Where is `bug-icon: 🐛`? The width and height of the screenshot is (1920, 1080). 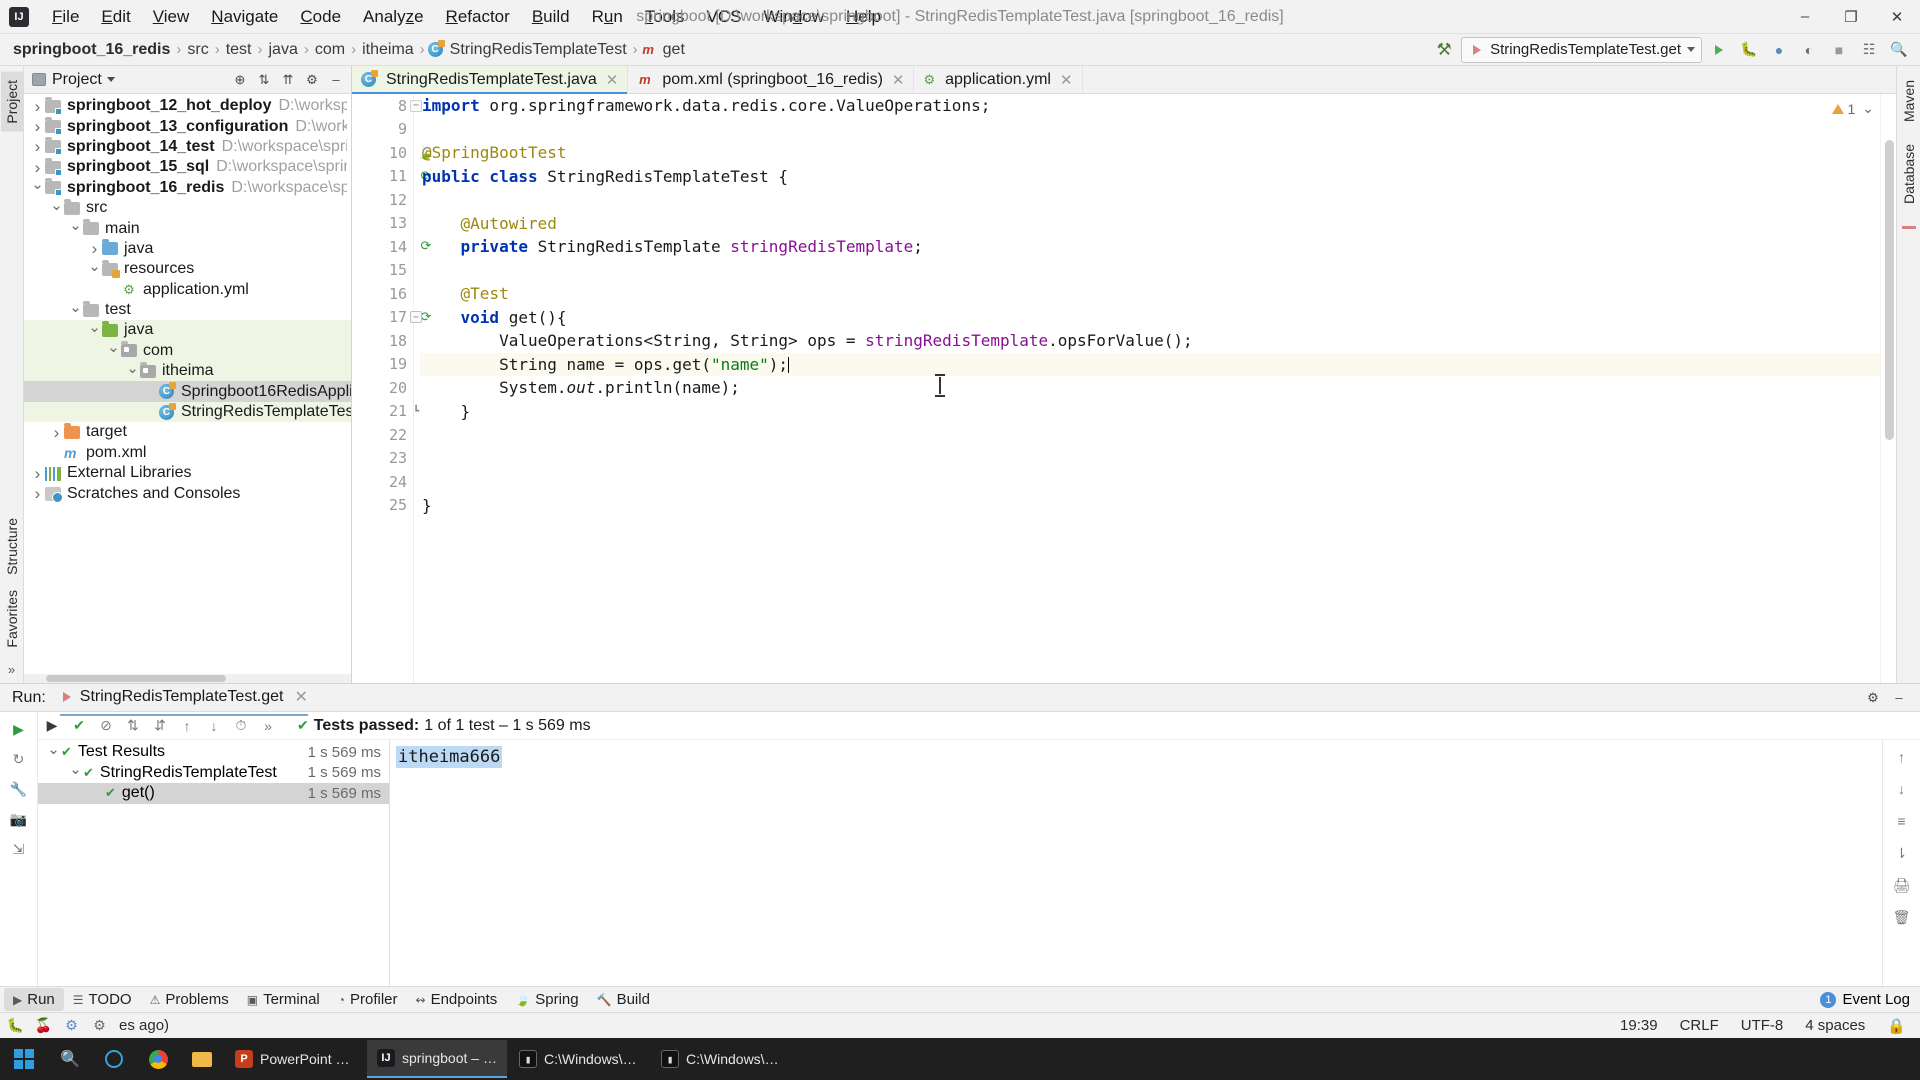 bug-icon: 🐛 is located at coordinates (15, 1025).